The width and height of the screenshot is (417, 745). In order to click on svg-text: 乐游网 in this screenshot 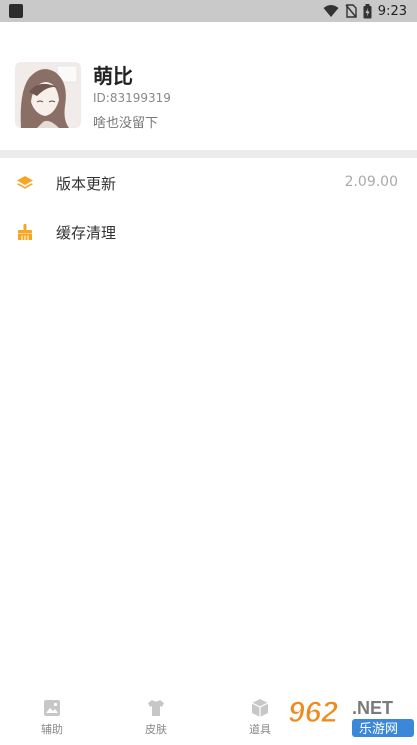, I will do `click(378, 729)`.